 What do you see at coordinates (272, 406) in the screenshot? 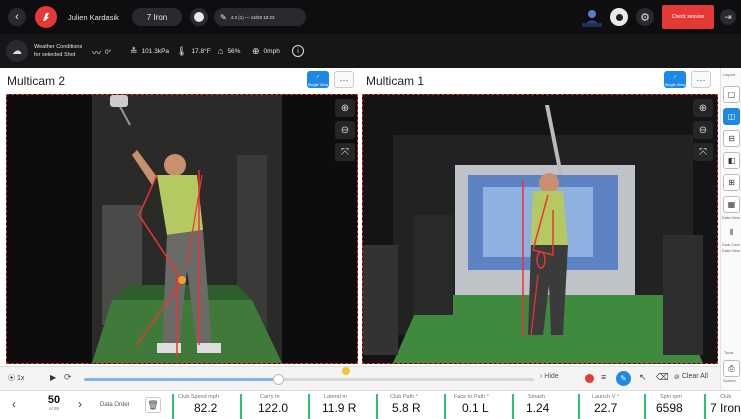
I see `metric-carry: Carry m 122.0` at bounding box center [272, 406].